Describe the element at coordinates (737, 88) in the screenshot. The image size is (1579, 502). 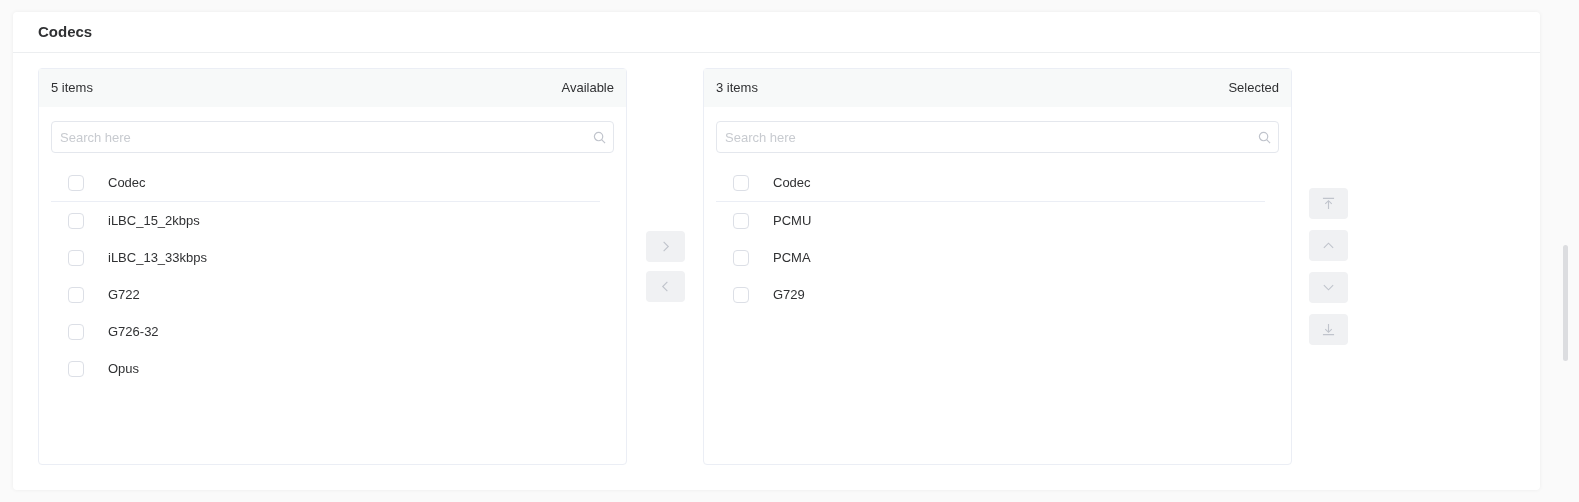
I see `item-count: 3 items` at that location.